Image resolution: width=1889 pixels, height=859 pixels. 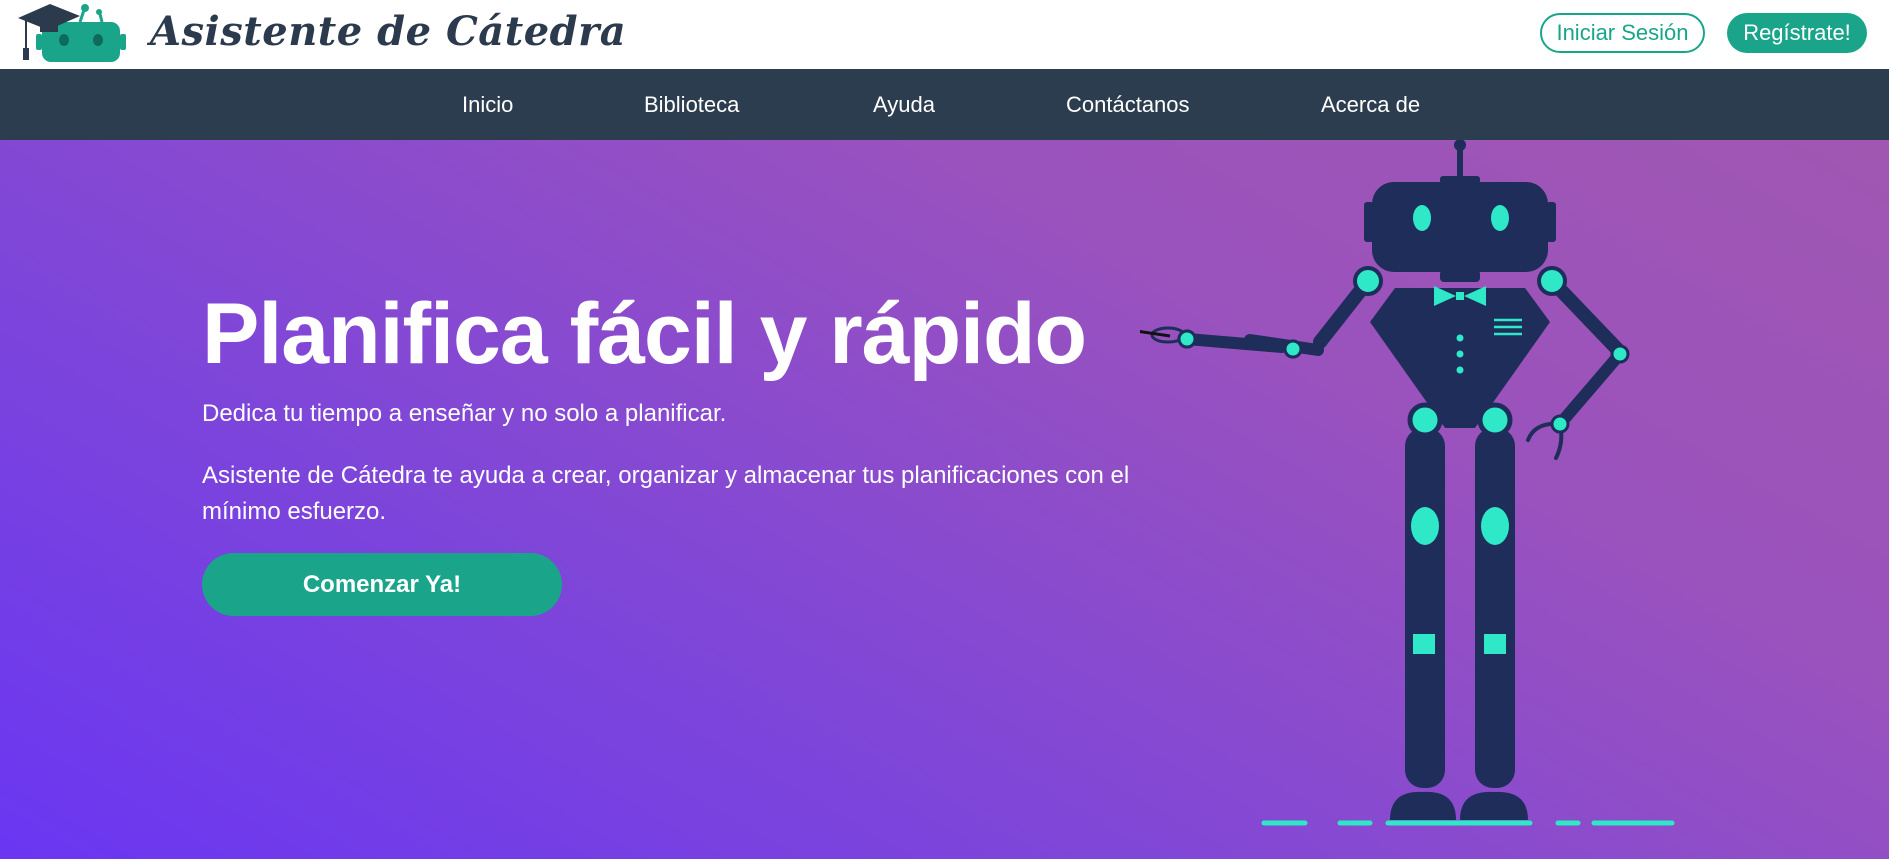 What do you see at coordinates (1370, 104) in the screenshot?
I see `nav-item-acerca-de: Acerca de` at bounding box center [1370, 104].